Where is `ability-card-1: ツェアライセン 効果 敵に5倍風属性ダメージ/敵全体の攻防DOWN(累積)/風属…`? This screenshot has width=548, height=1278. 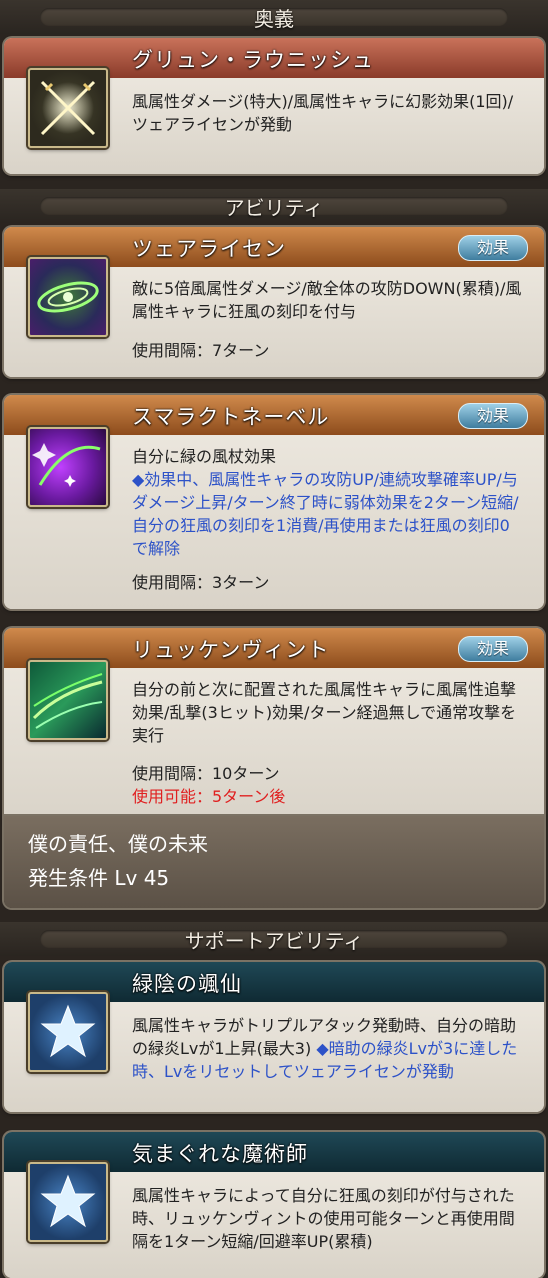 ability-card-1: ツェアライセン 効果 敵に5倍風属性ダメージ/敵全体の攻防DOWN(累積)/風属… is located at coordinates (274, 302).